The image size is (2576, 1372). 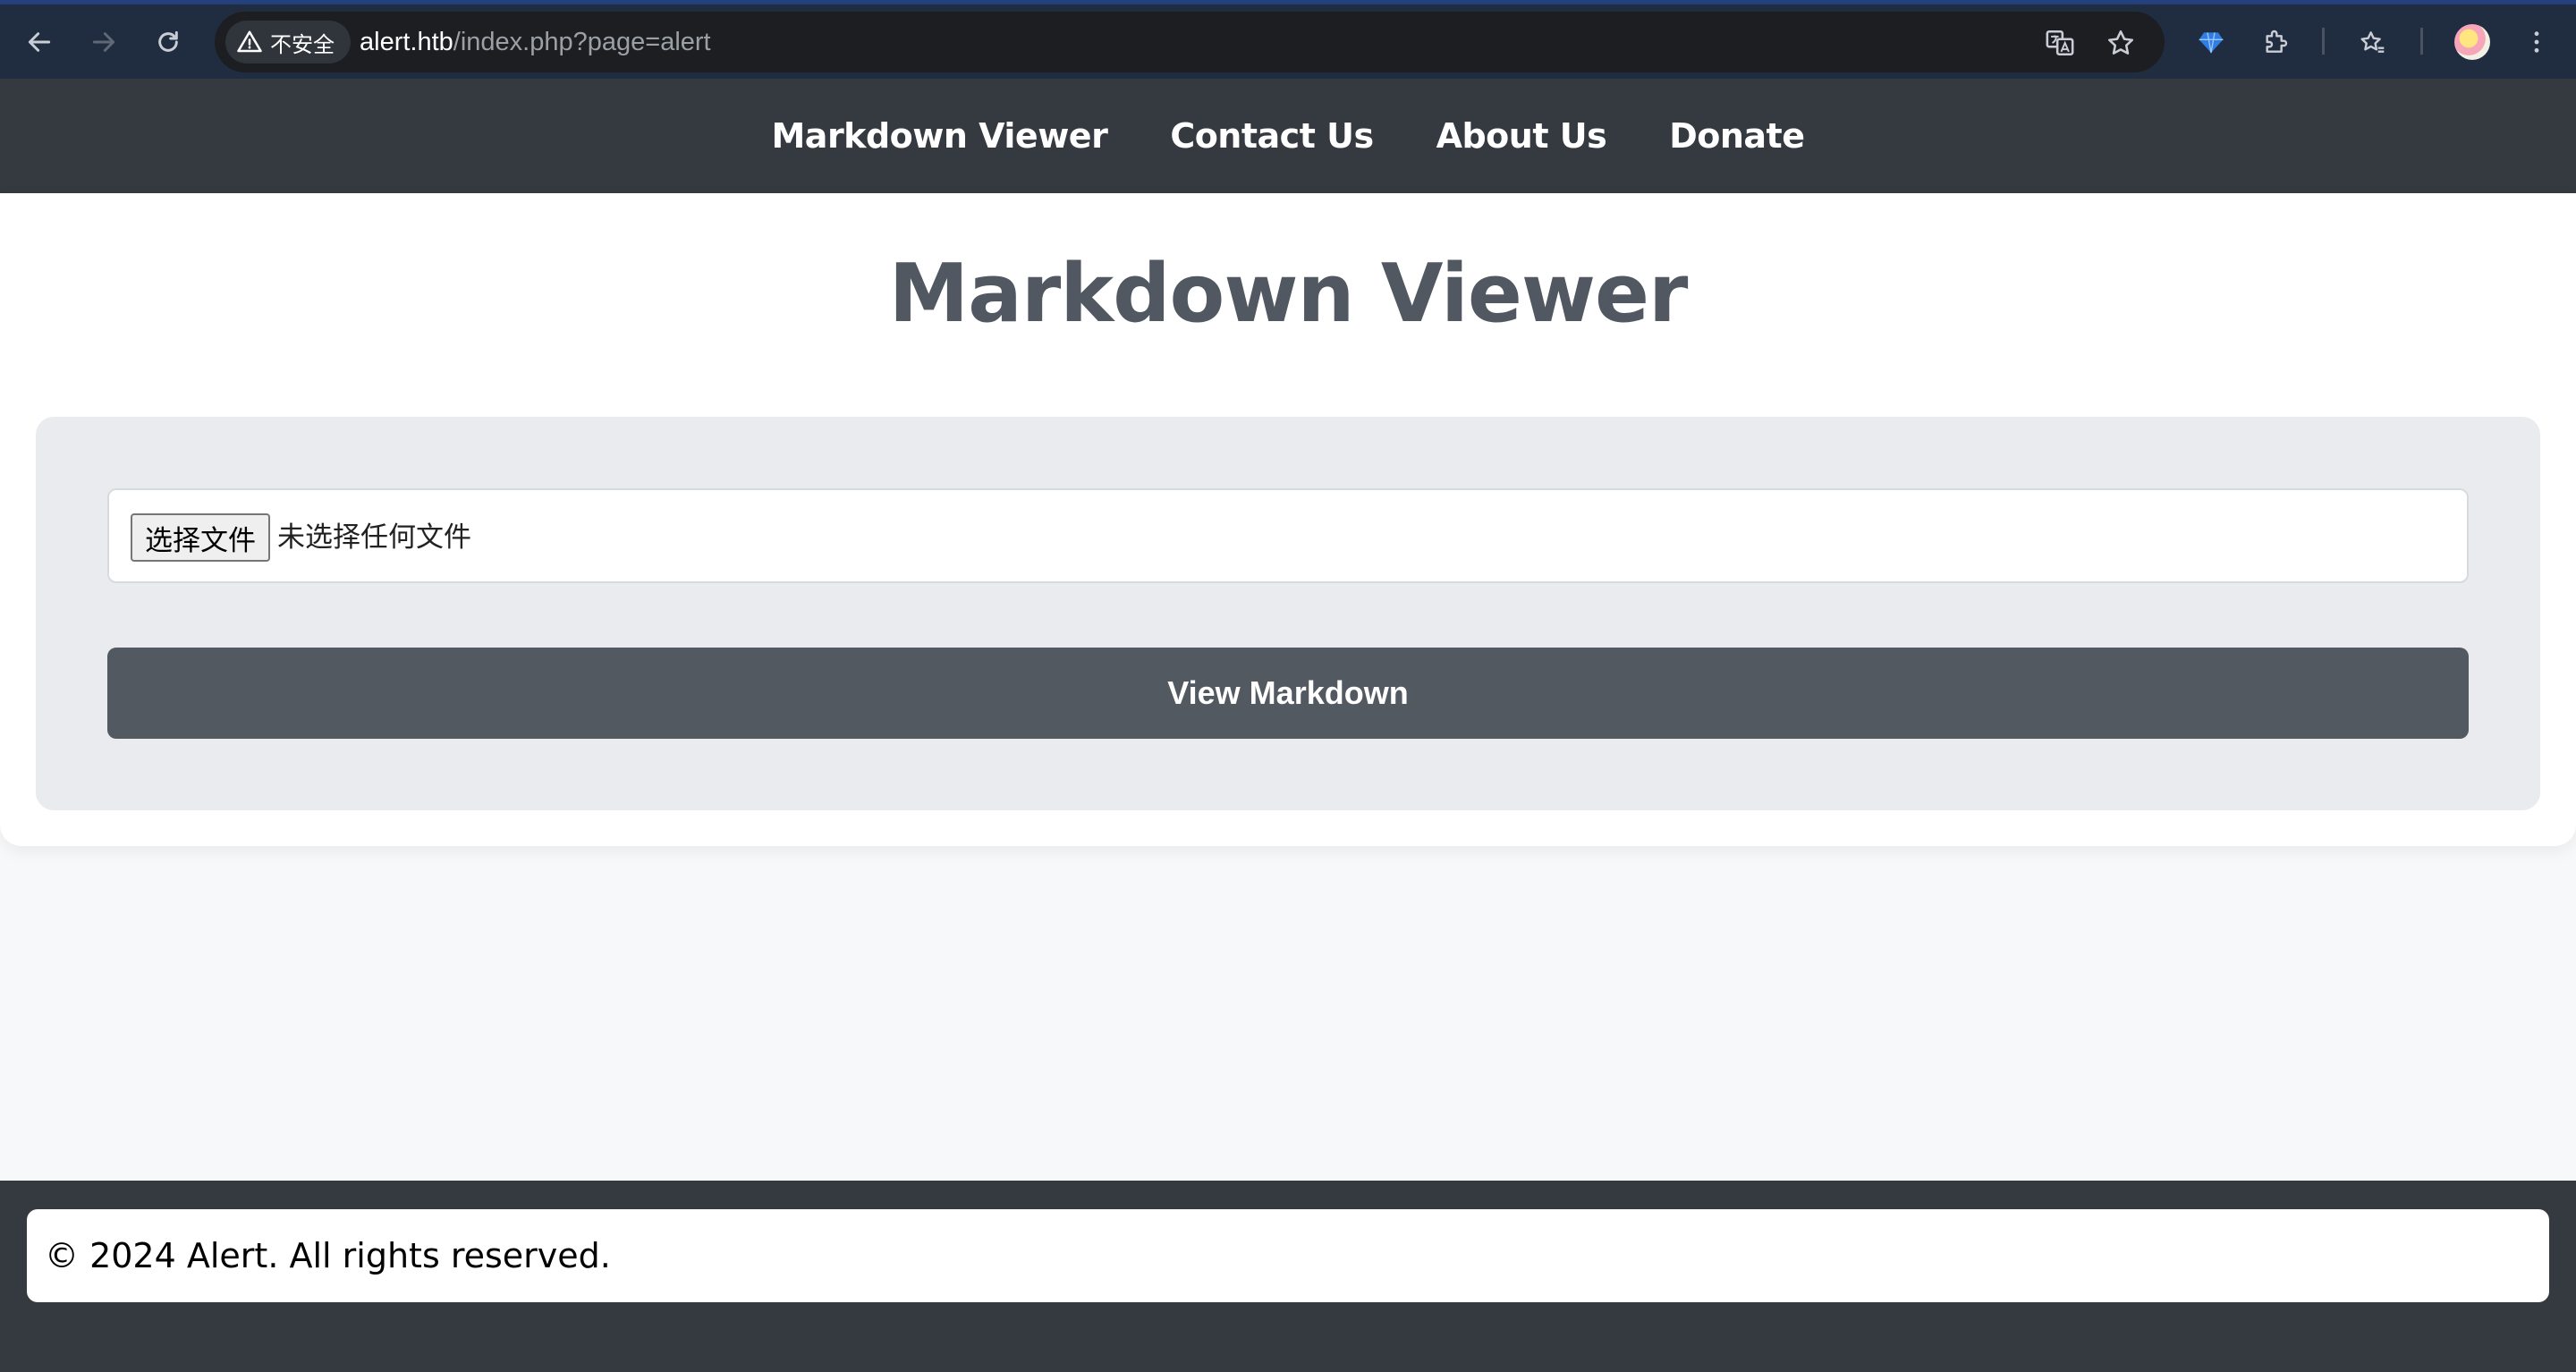 I want to click on footer-box: © 2024 Alert. All rights reserved., so click(x=1288, y=1255).